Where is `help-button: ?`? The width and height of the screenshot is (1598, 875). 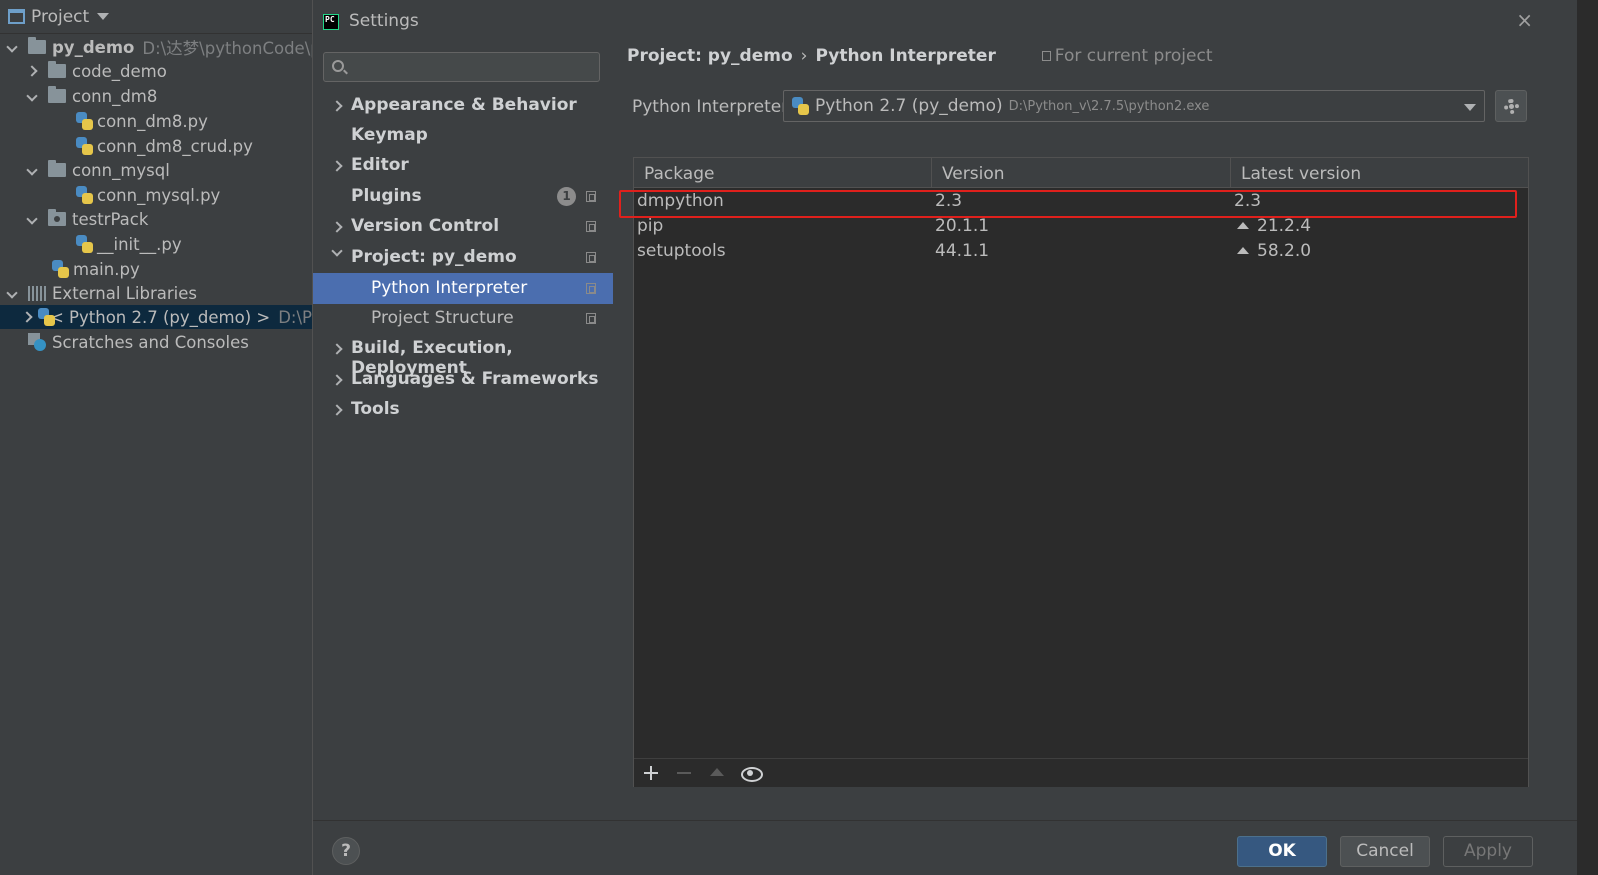
help-button: ? is located at coordinates (346, 851).